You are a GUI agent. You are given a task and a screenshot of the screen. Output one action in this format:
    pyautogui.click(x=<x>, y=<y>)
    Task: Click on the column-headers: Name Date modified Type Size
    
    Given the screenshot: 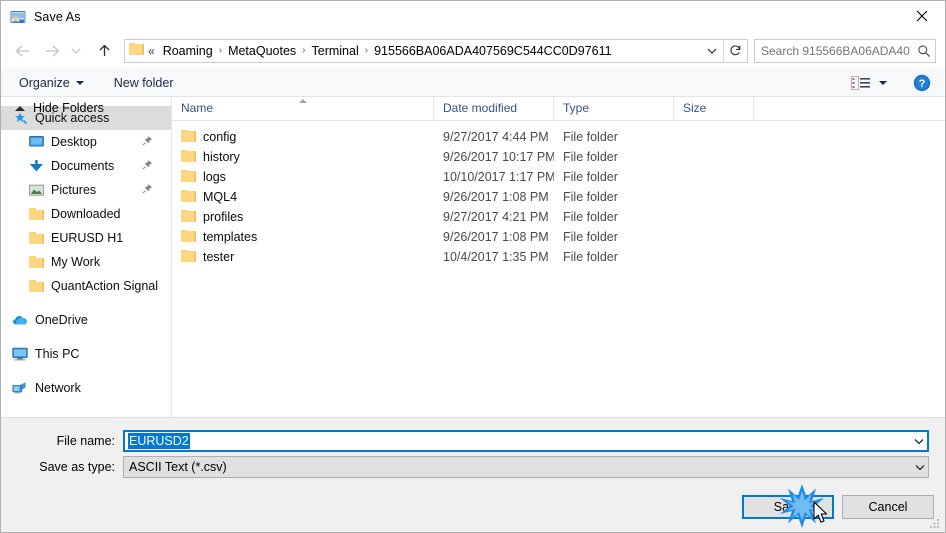 What is the action you would take?
    pyautogui.click(x=558, y=109)
    